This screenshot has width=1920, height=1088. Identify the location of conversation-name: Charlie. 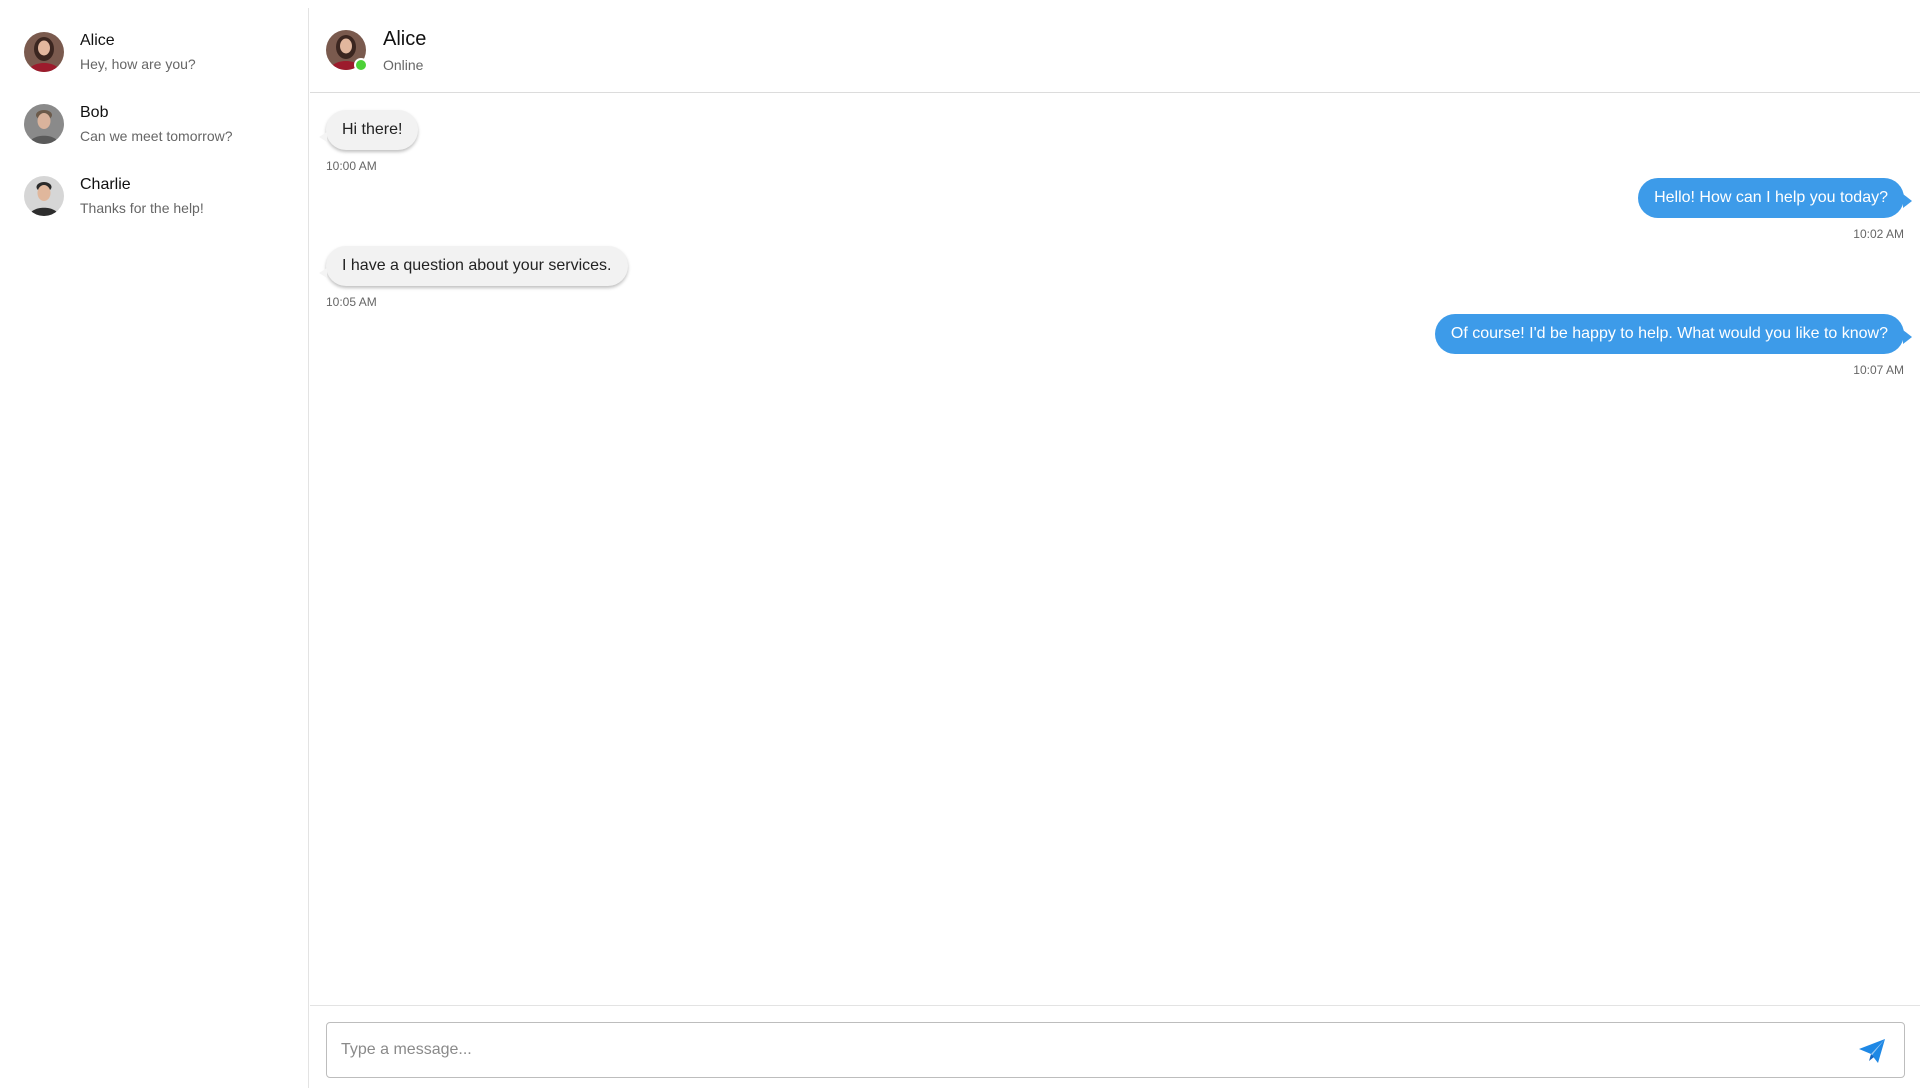
(105, 184).